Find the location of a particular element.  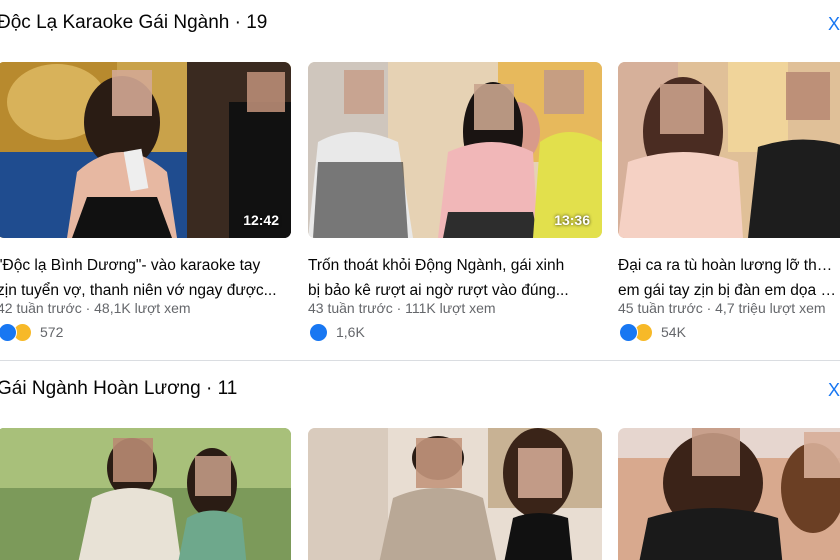

section-title-karaoke: Độc Lạ Karaoke Gái Ngành · 19 is located at coordinates (134, 22).